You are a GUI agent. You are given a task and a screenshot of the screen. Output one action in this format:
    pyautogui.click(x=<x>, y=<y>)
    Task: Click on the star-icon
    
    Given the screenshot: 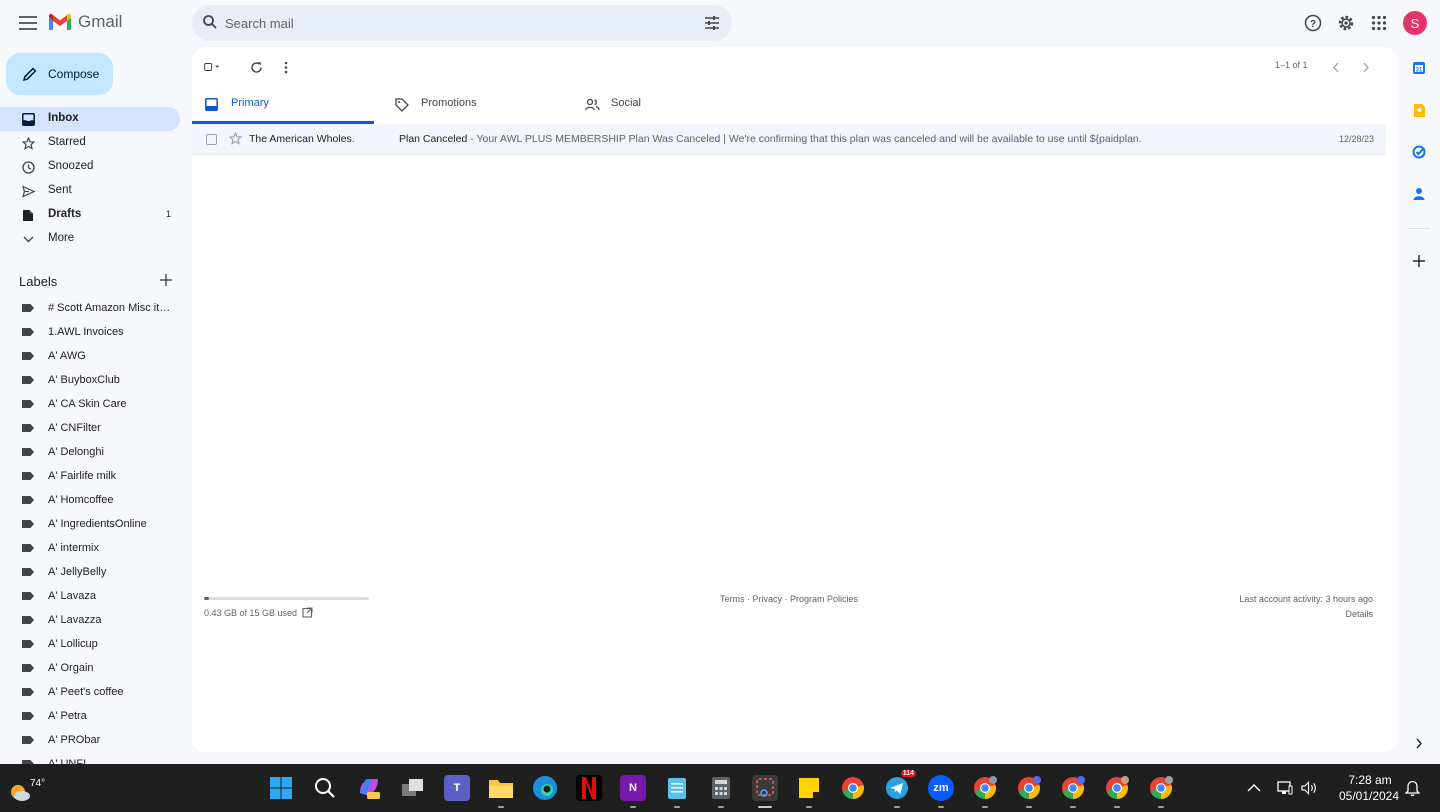 What is the action you would take?
    pyautogui.click(x=235, y=140)
    